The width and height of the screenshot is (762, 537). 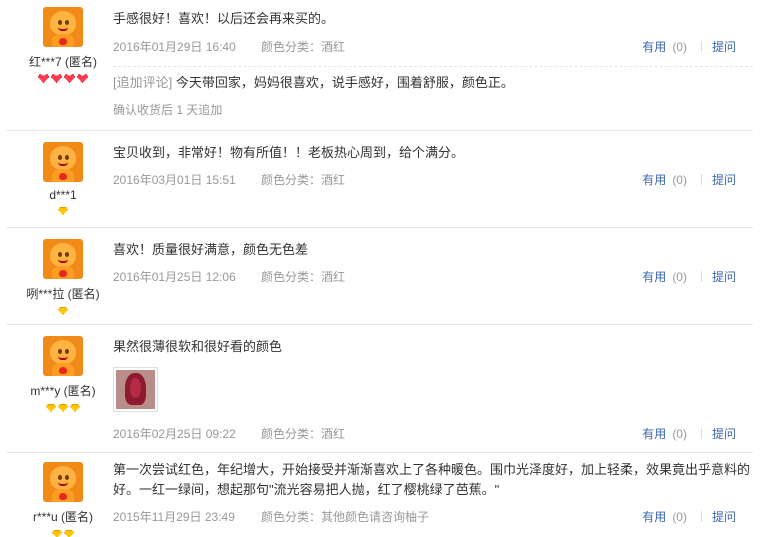 I want to click on reviewer-name: r***u (匿名), so click(x=62, y=517).